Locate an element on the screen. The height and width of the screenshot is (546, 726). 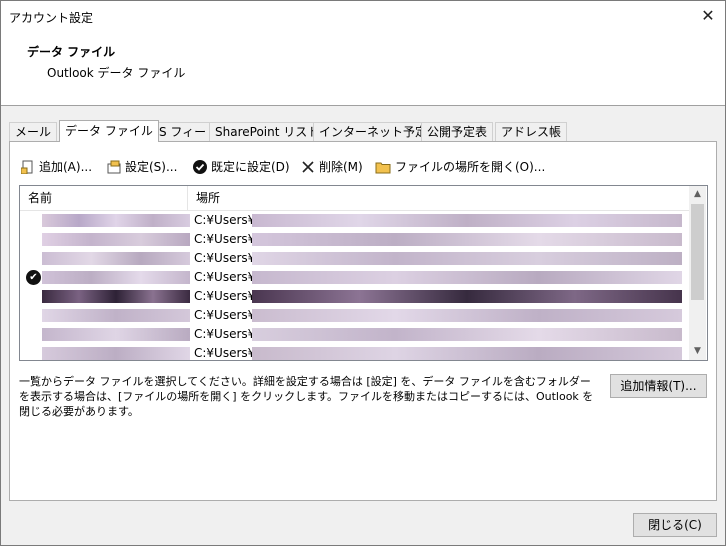
add-data-file-icon is located at coordinates (27, 167).